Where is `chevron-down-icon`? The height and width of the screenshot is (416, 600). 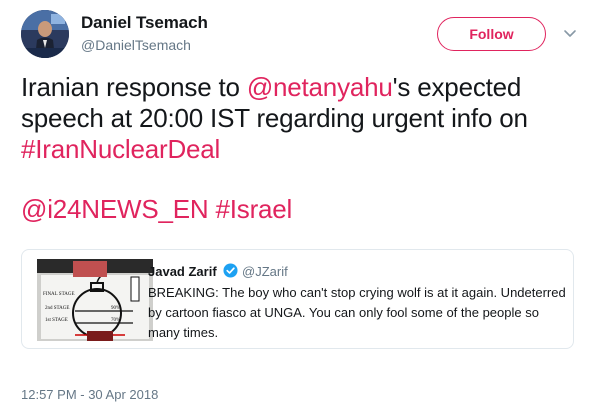 chevron-down-icon is located at coordinates (570, 33).